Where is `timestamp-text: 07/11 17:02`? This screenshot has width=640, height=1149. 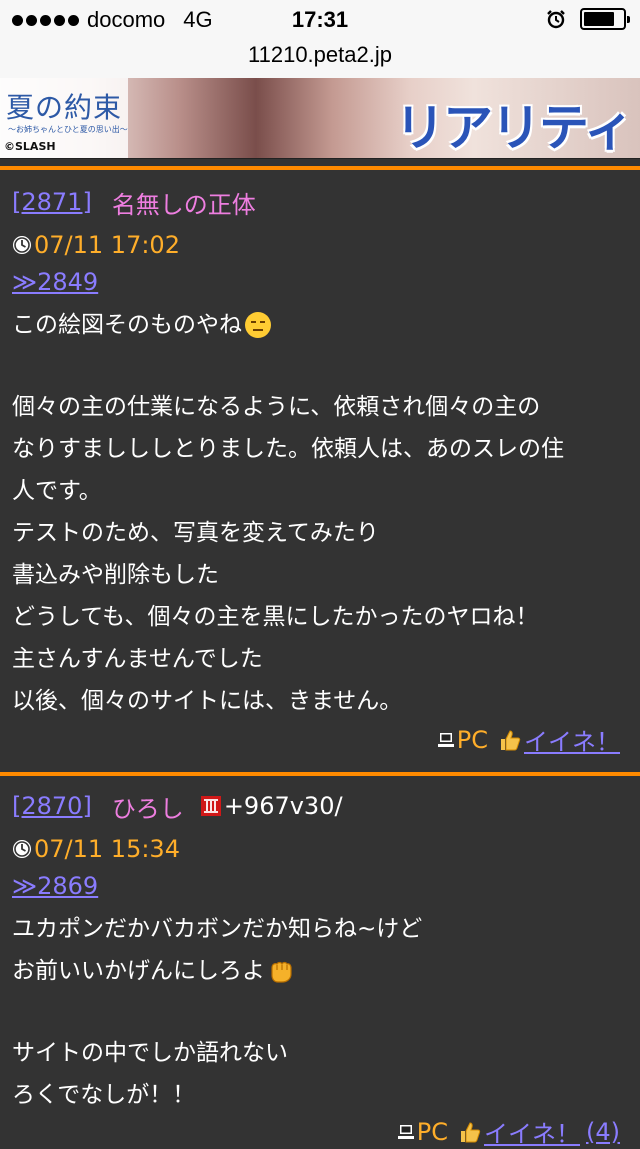 timestamp-text: 07/11 17:02 is located at coordinates (107, 245).